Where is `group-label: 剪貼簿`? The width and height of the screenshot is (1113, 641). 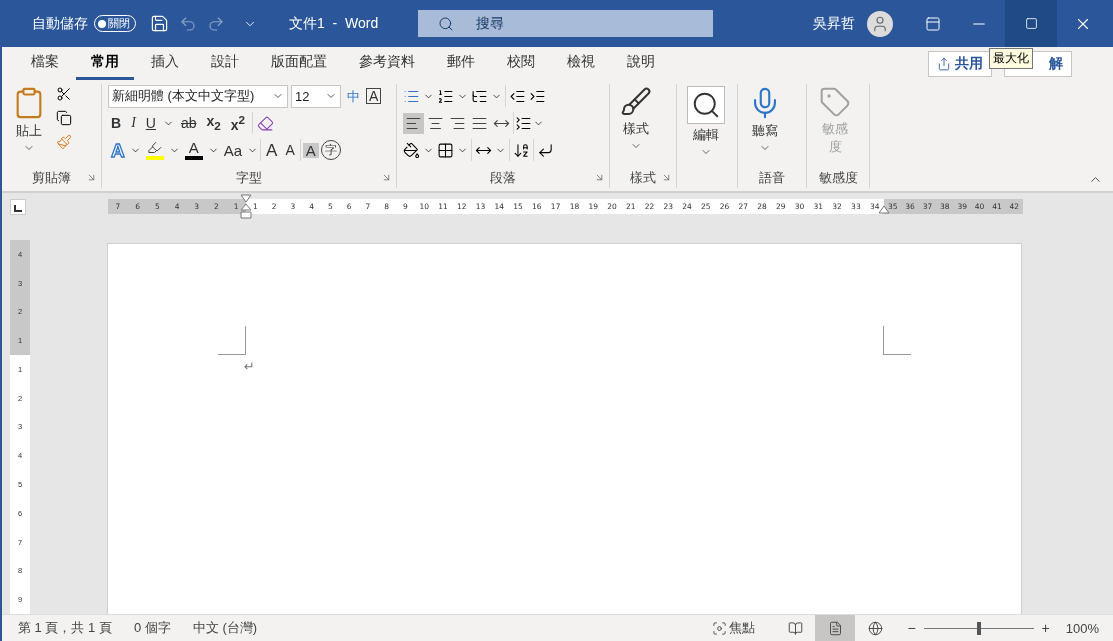 group-label: 剪貼簿 is located at coordinates (51, 178).